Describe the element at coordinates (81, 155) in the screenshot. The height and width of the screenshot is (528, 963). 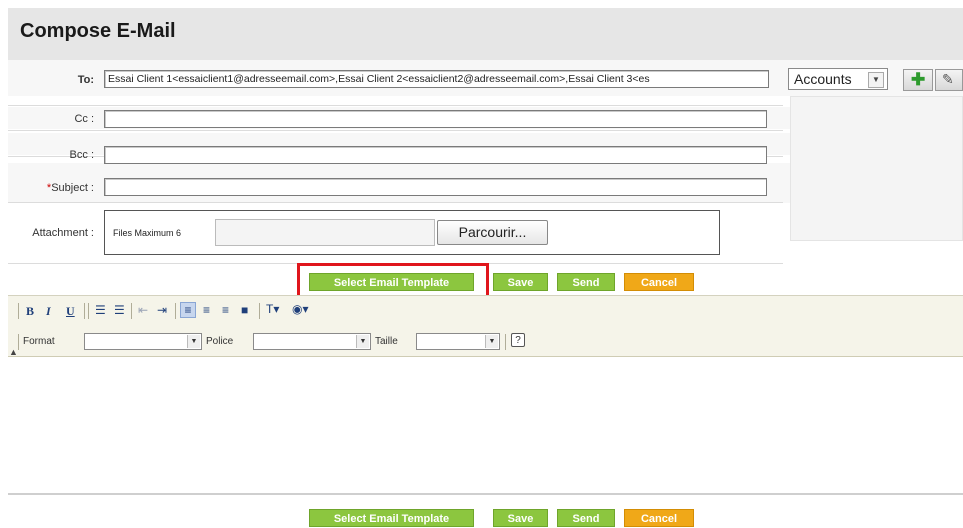
I see `bcc-label: Bcc :` at that location.